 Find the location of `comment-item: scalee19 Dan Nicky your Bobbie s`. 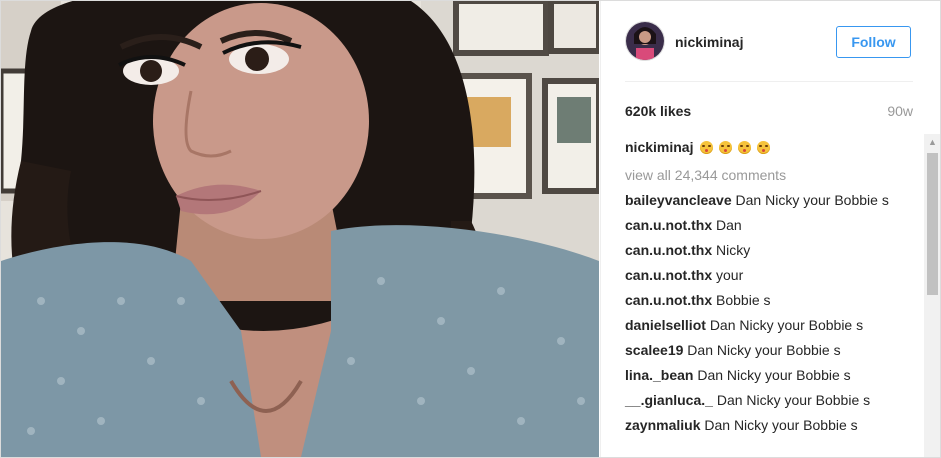

comment-item: scalee19 Dan Nicky your Bobbie s is located at coordinates (763, 350).